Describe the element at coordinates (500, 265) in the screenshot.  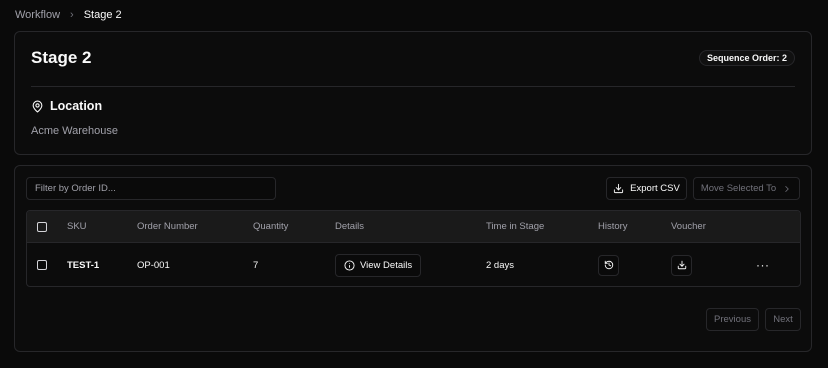
I see `cell-time-in-stage: 2 days` at that location.